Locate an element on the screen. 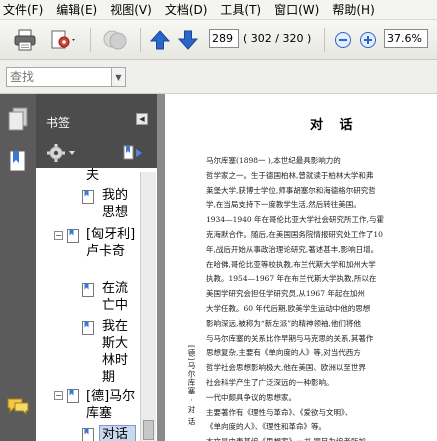 The height and width of the screenshot is (441, 437). bookmark-options-button is located at coordinates (62, 153).